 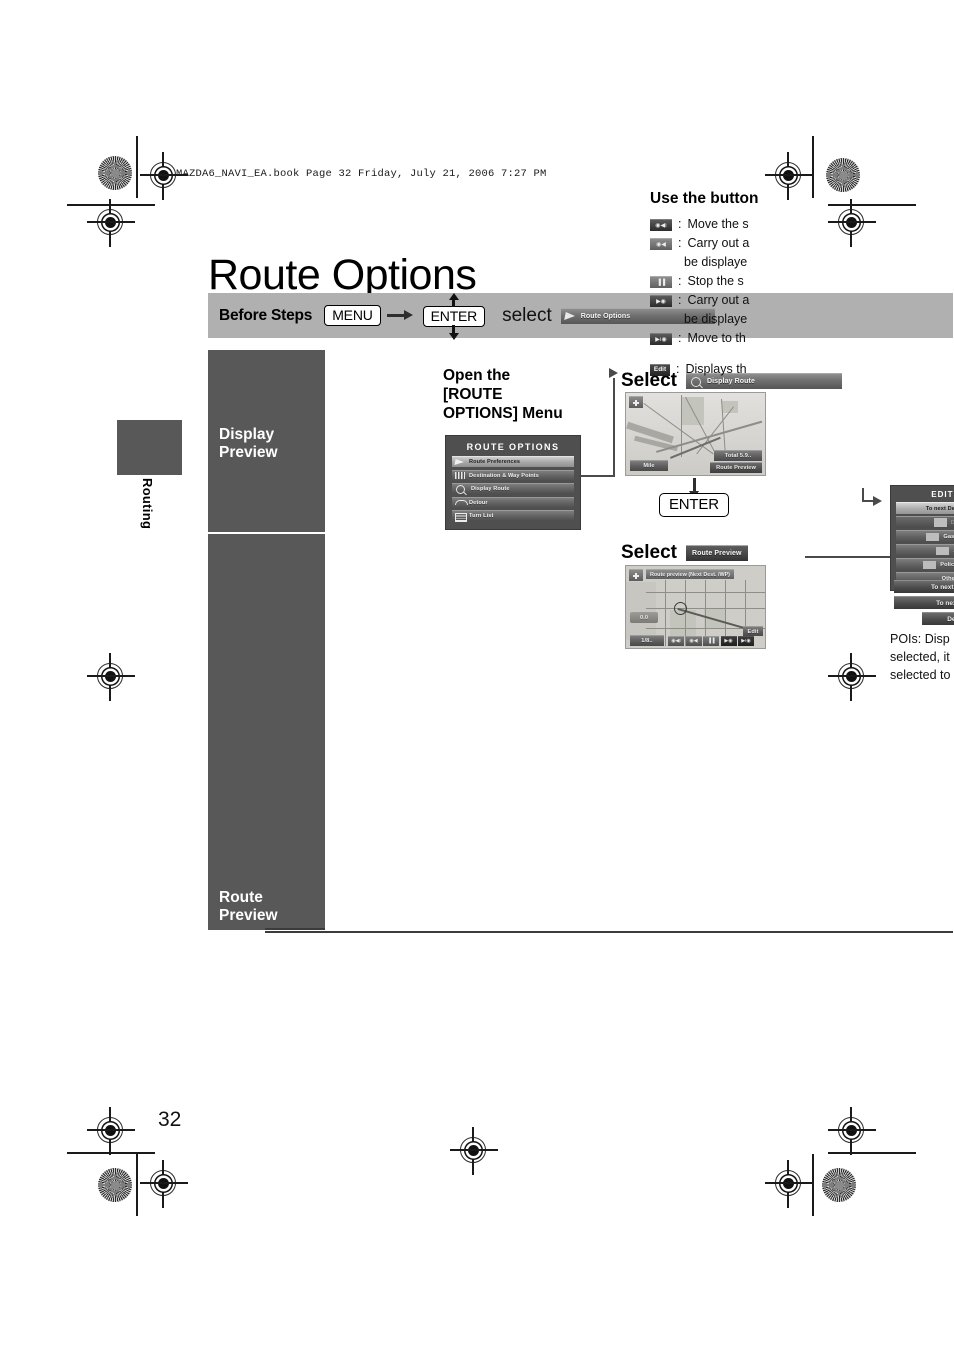 I want to click on enter-key-button: ENTER, so click(x=454, y=316).